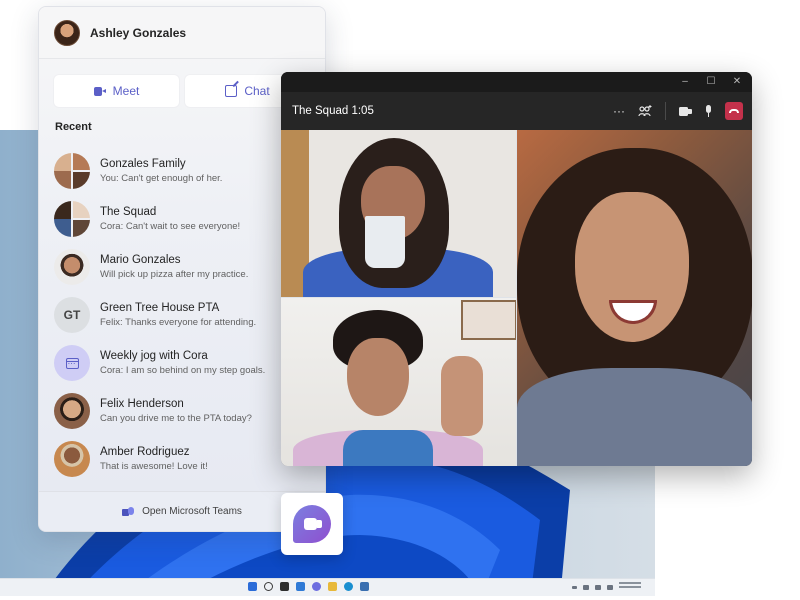 This screenshot has height=600, width=800. I want to click on people-add-icon, so click(645, 111).